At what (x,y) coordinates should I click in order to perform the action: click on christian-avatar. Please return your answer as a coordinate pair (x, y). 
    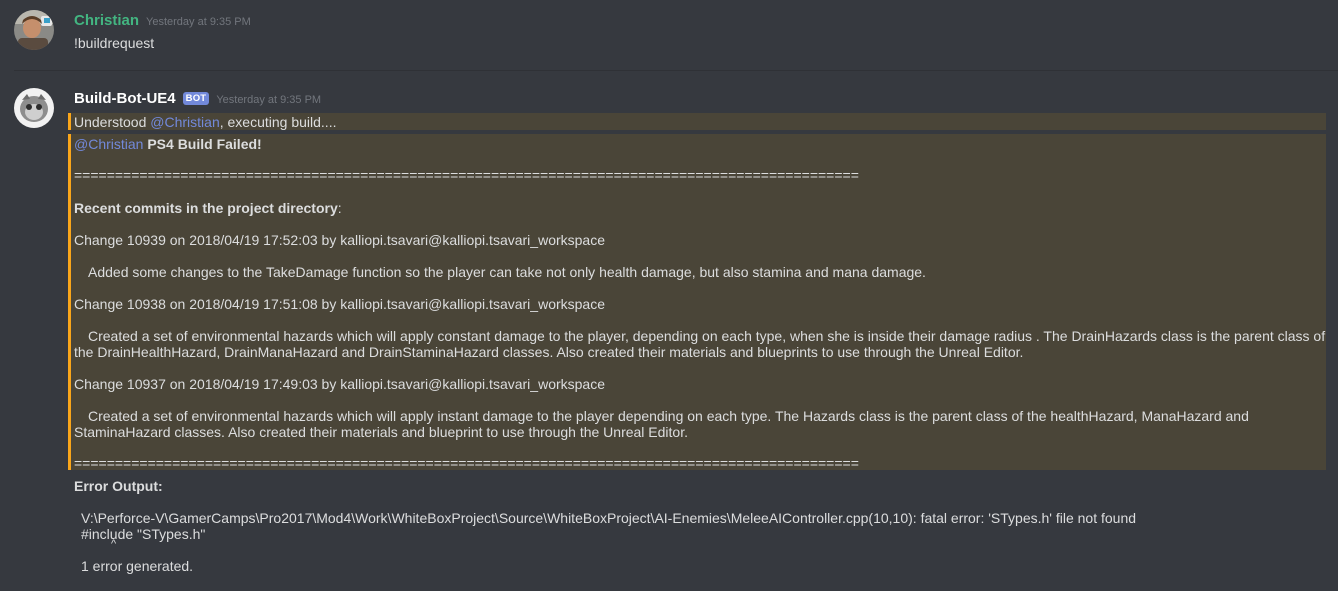
    Looking at the image, I should click on (34, 30).